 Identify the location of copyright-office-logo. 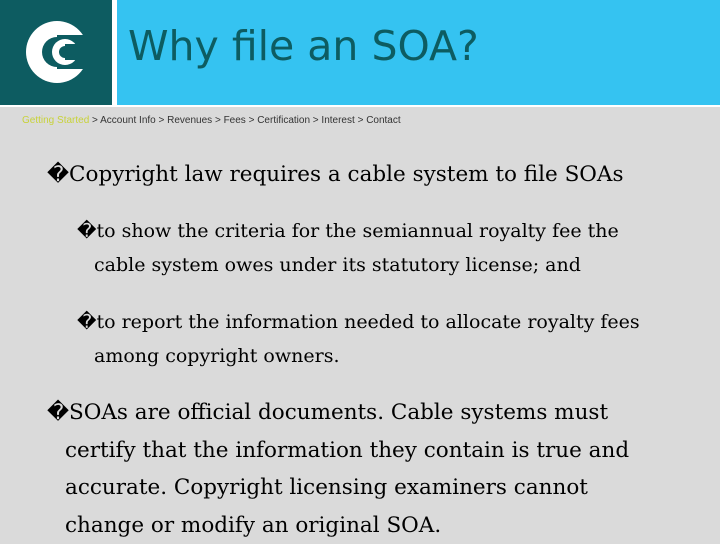
(57, 52).